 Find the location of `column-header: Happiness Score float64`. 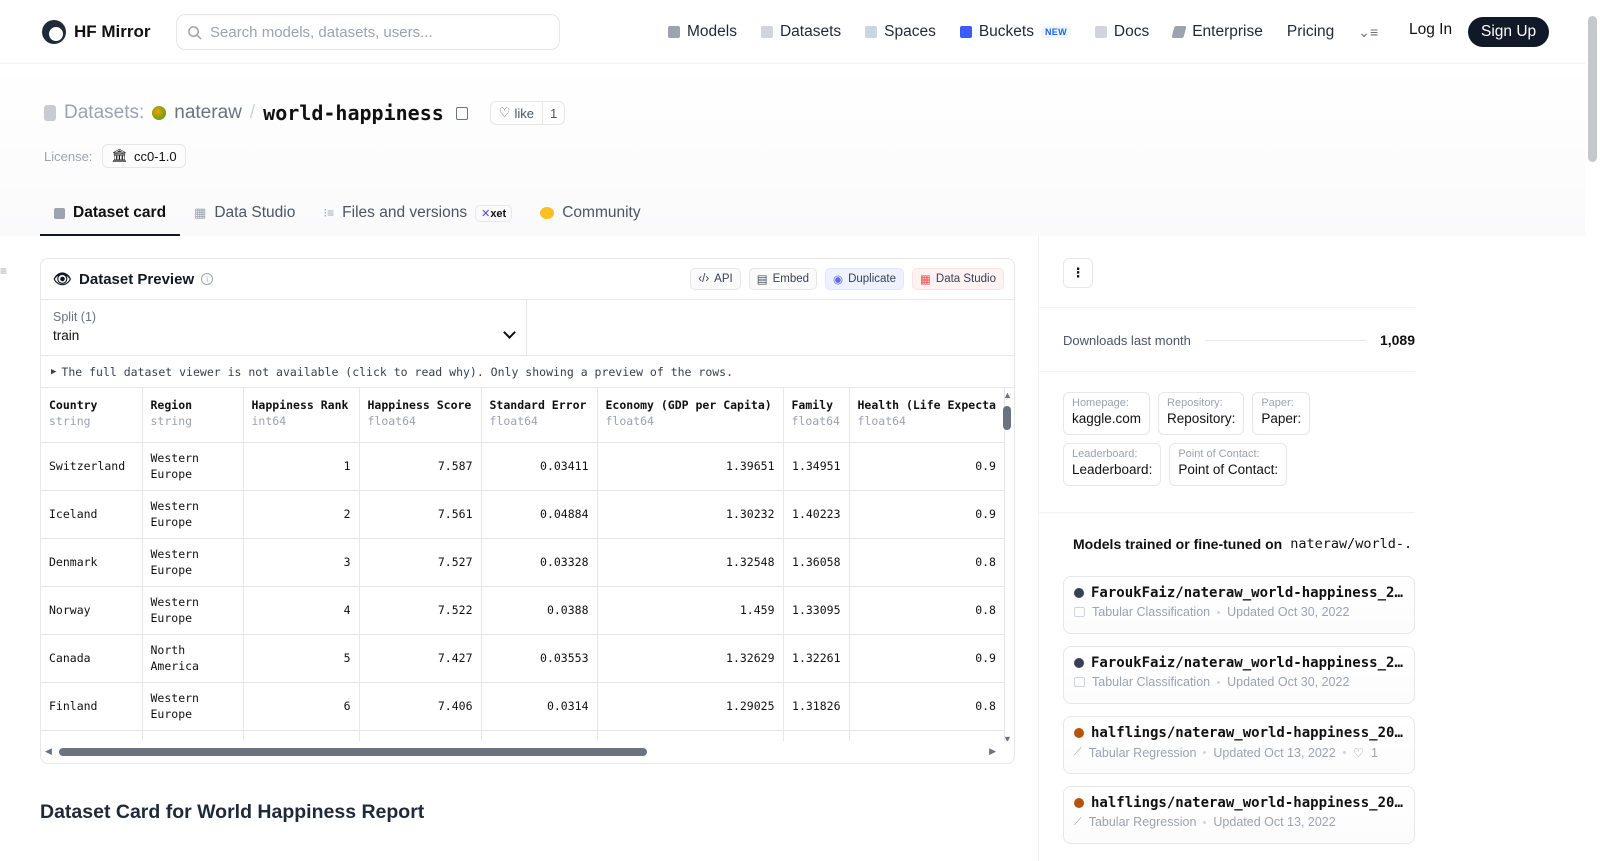

column-header: Happiness Score float64 is located at coordinates (420, 415).